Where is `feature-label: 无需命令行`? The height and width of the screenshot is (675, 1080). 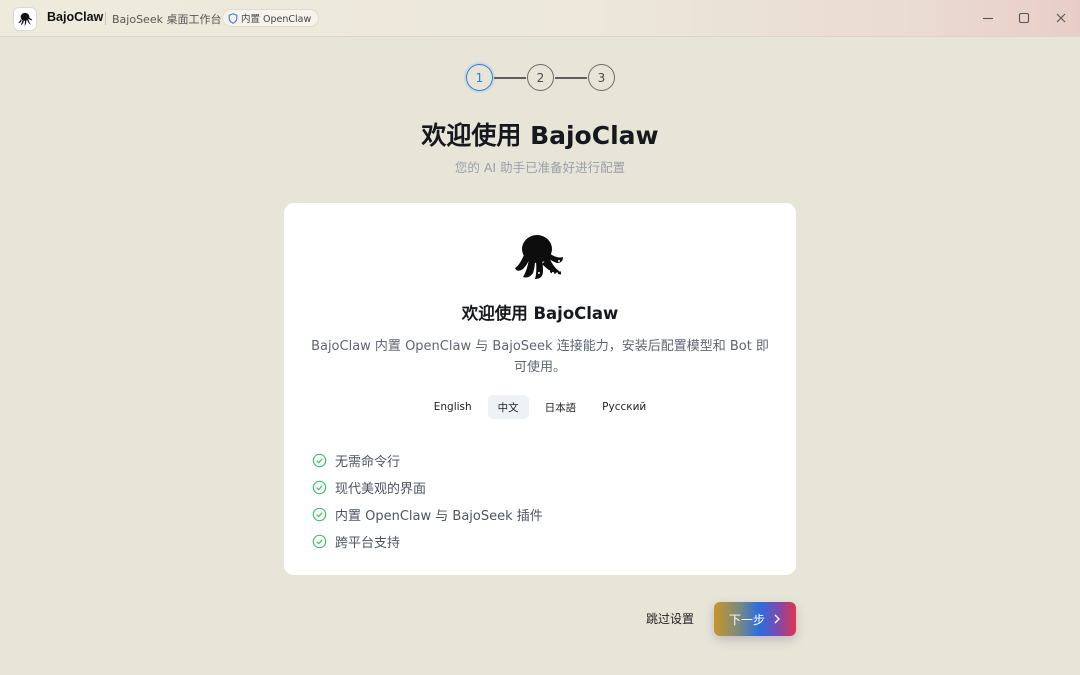
feature-label: 无需命令行 is located at coordinates (368, 462).